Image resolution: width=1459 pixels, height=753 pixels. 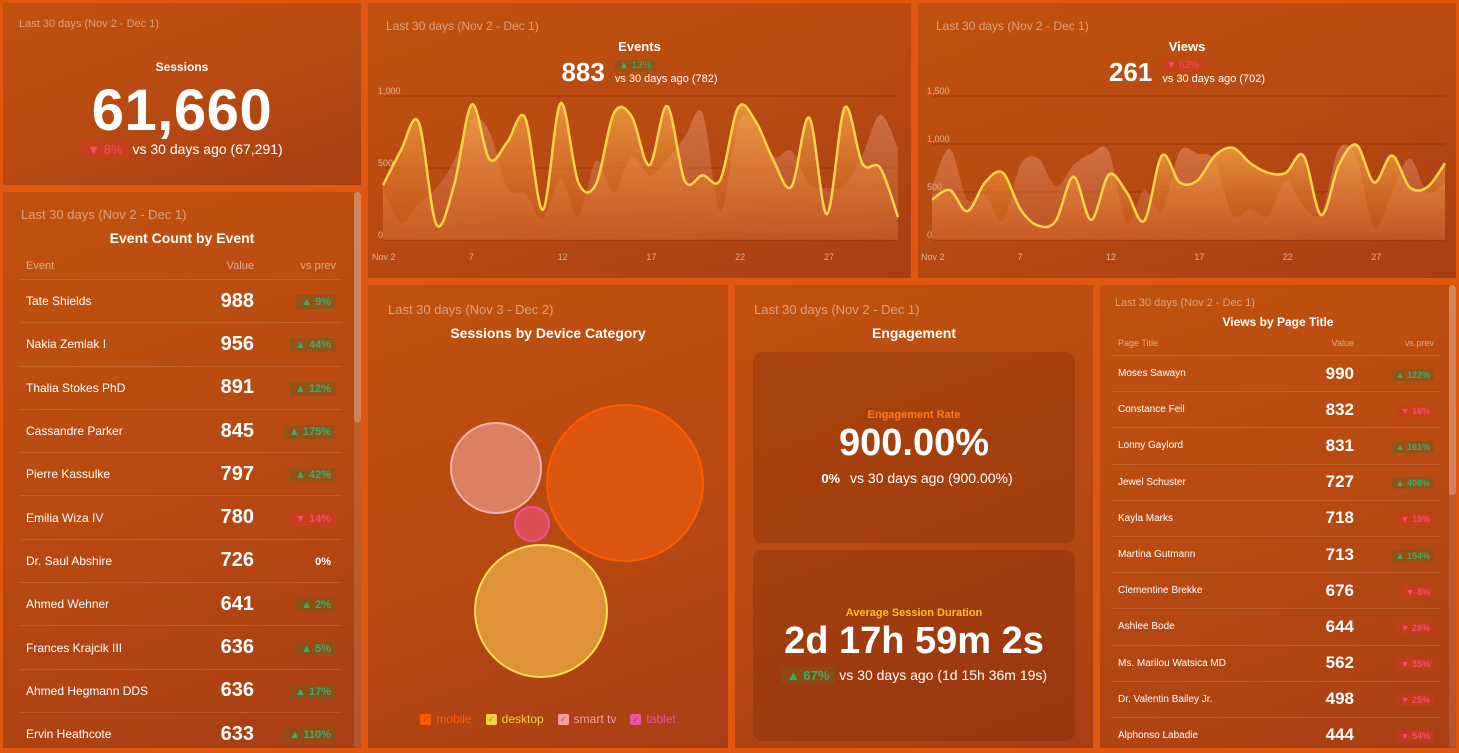 I want to click on row-value: 990, so click(x=1339, y=373).